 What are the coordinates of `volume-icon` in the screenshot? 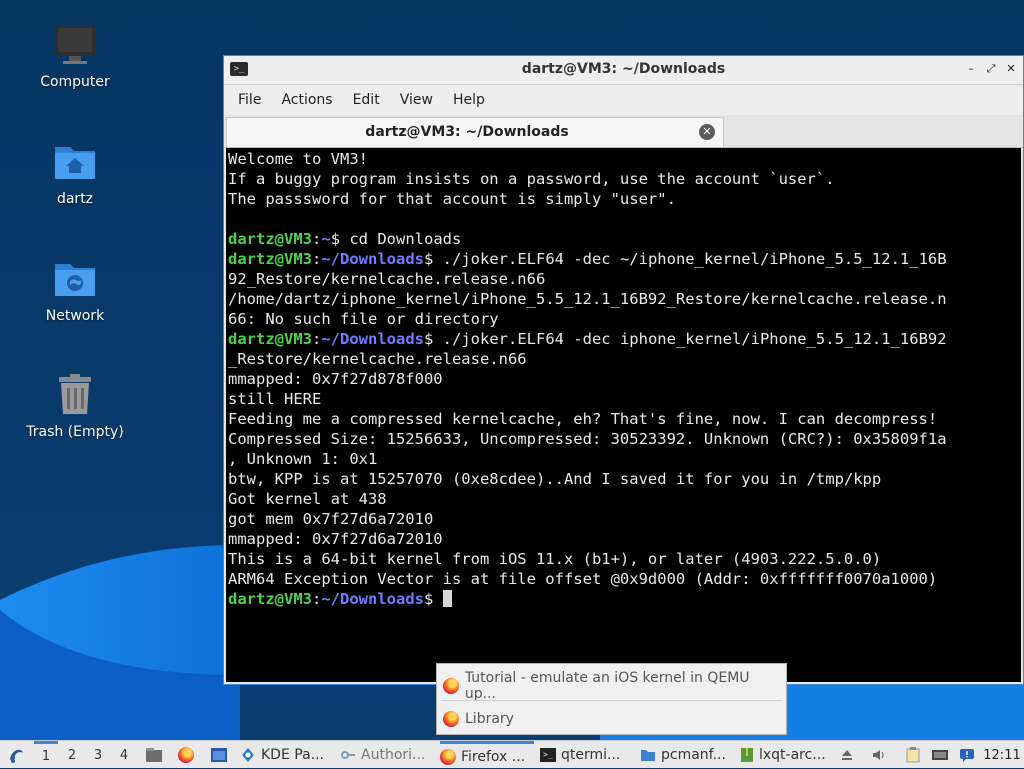 It's located at (879, 755).